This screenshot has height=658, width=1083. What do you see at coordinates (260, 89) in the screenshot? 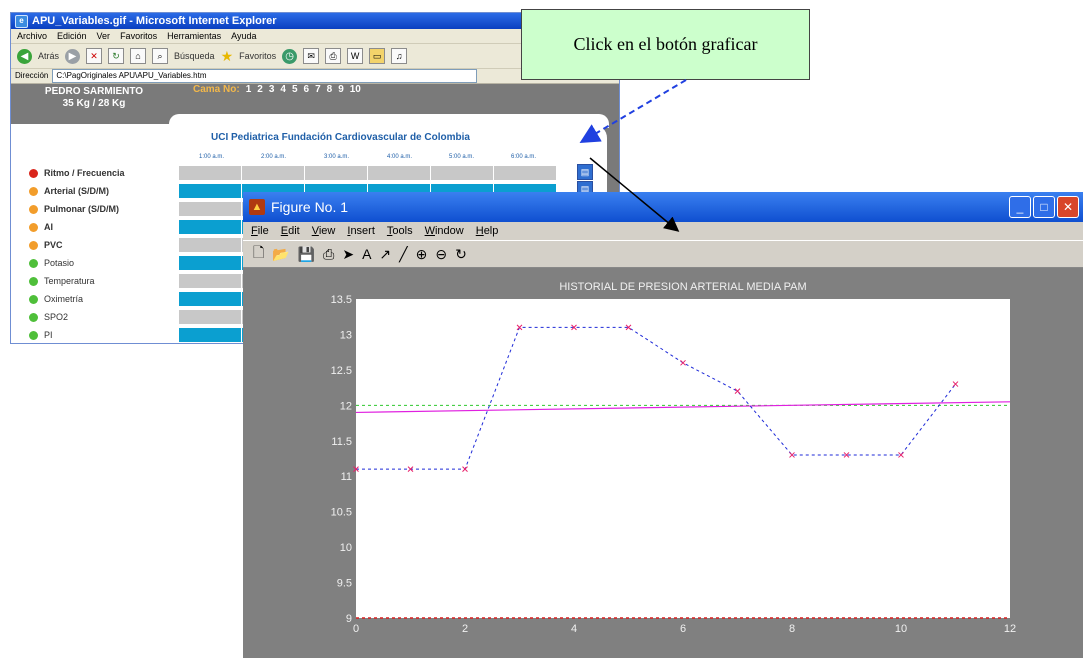
I see `cama-2: 2` at bounding box center [260, 89].